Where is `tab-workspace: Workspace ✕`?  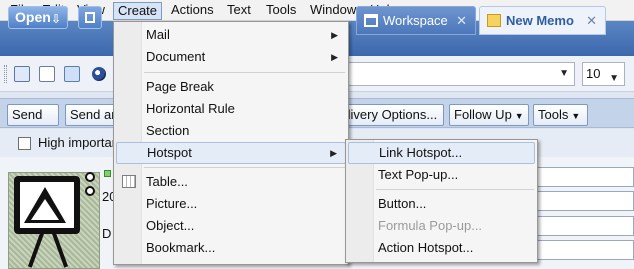
tab-workspace: Workspace ✕ is located at coordinates (416, 20).